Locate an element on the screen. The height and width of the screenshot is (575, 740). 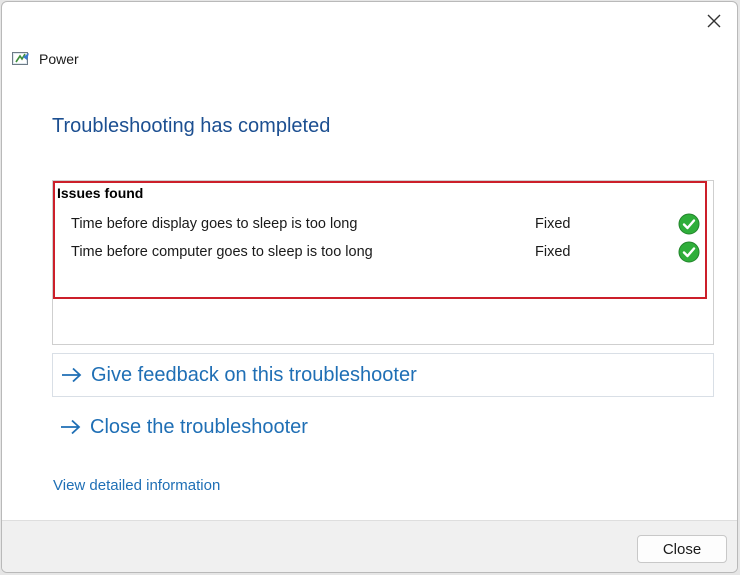
power-troubleshooter-icon is located at coordinates (20, 58).